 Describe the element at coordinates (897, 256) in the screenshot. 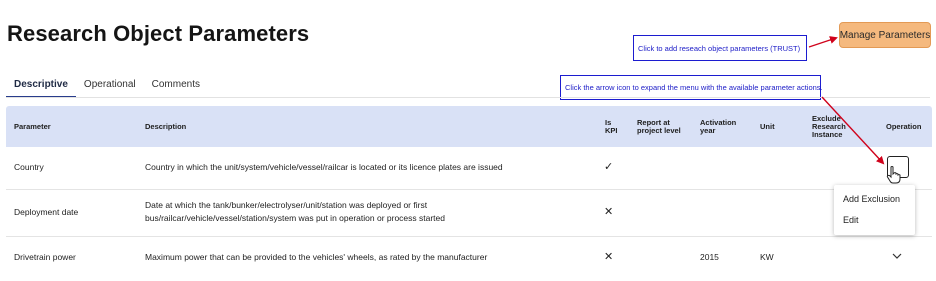

I see `chevron-down-icon` at that location.